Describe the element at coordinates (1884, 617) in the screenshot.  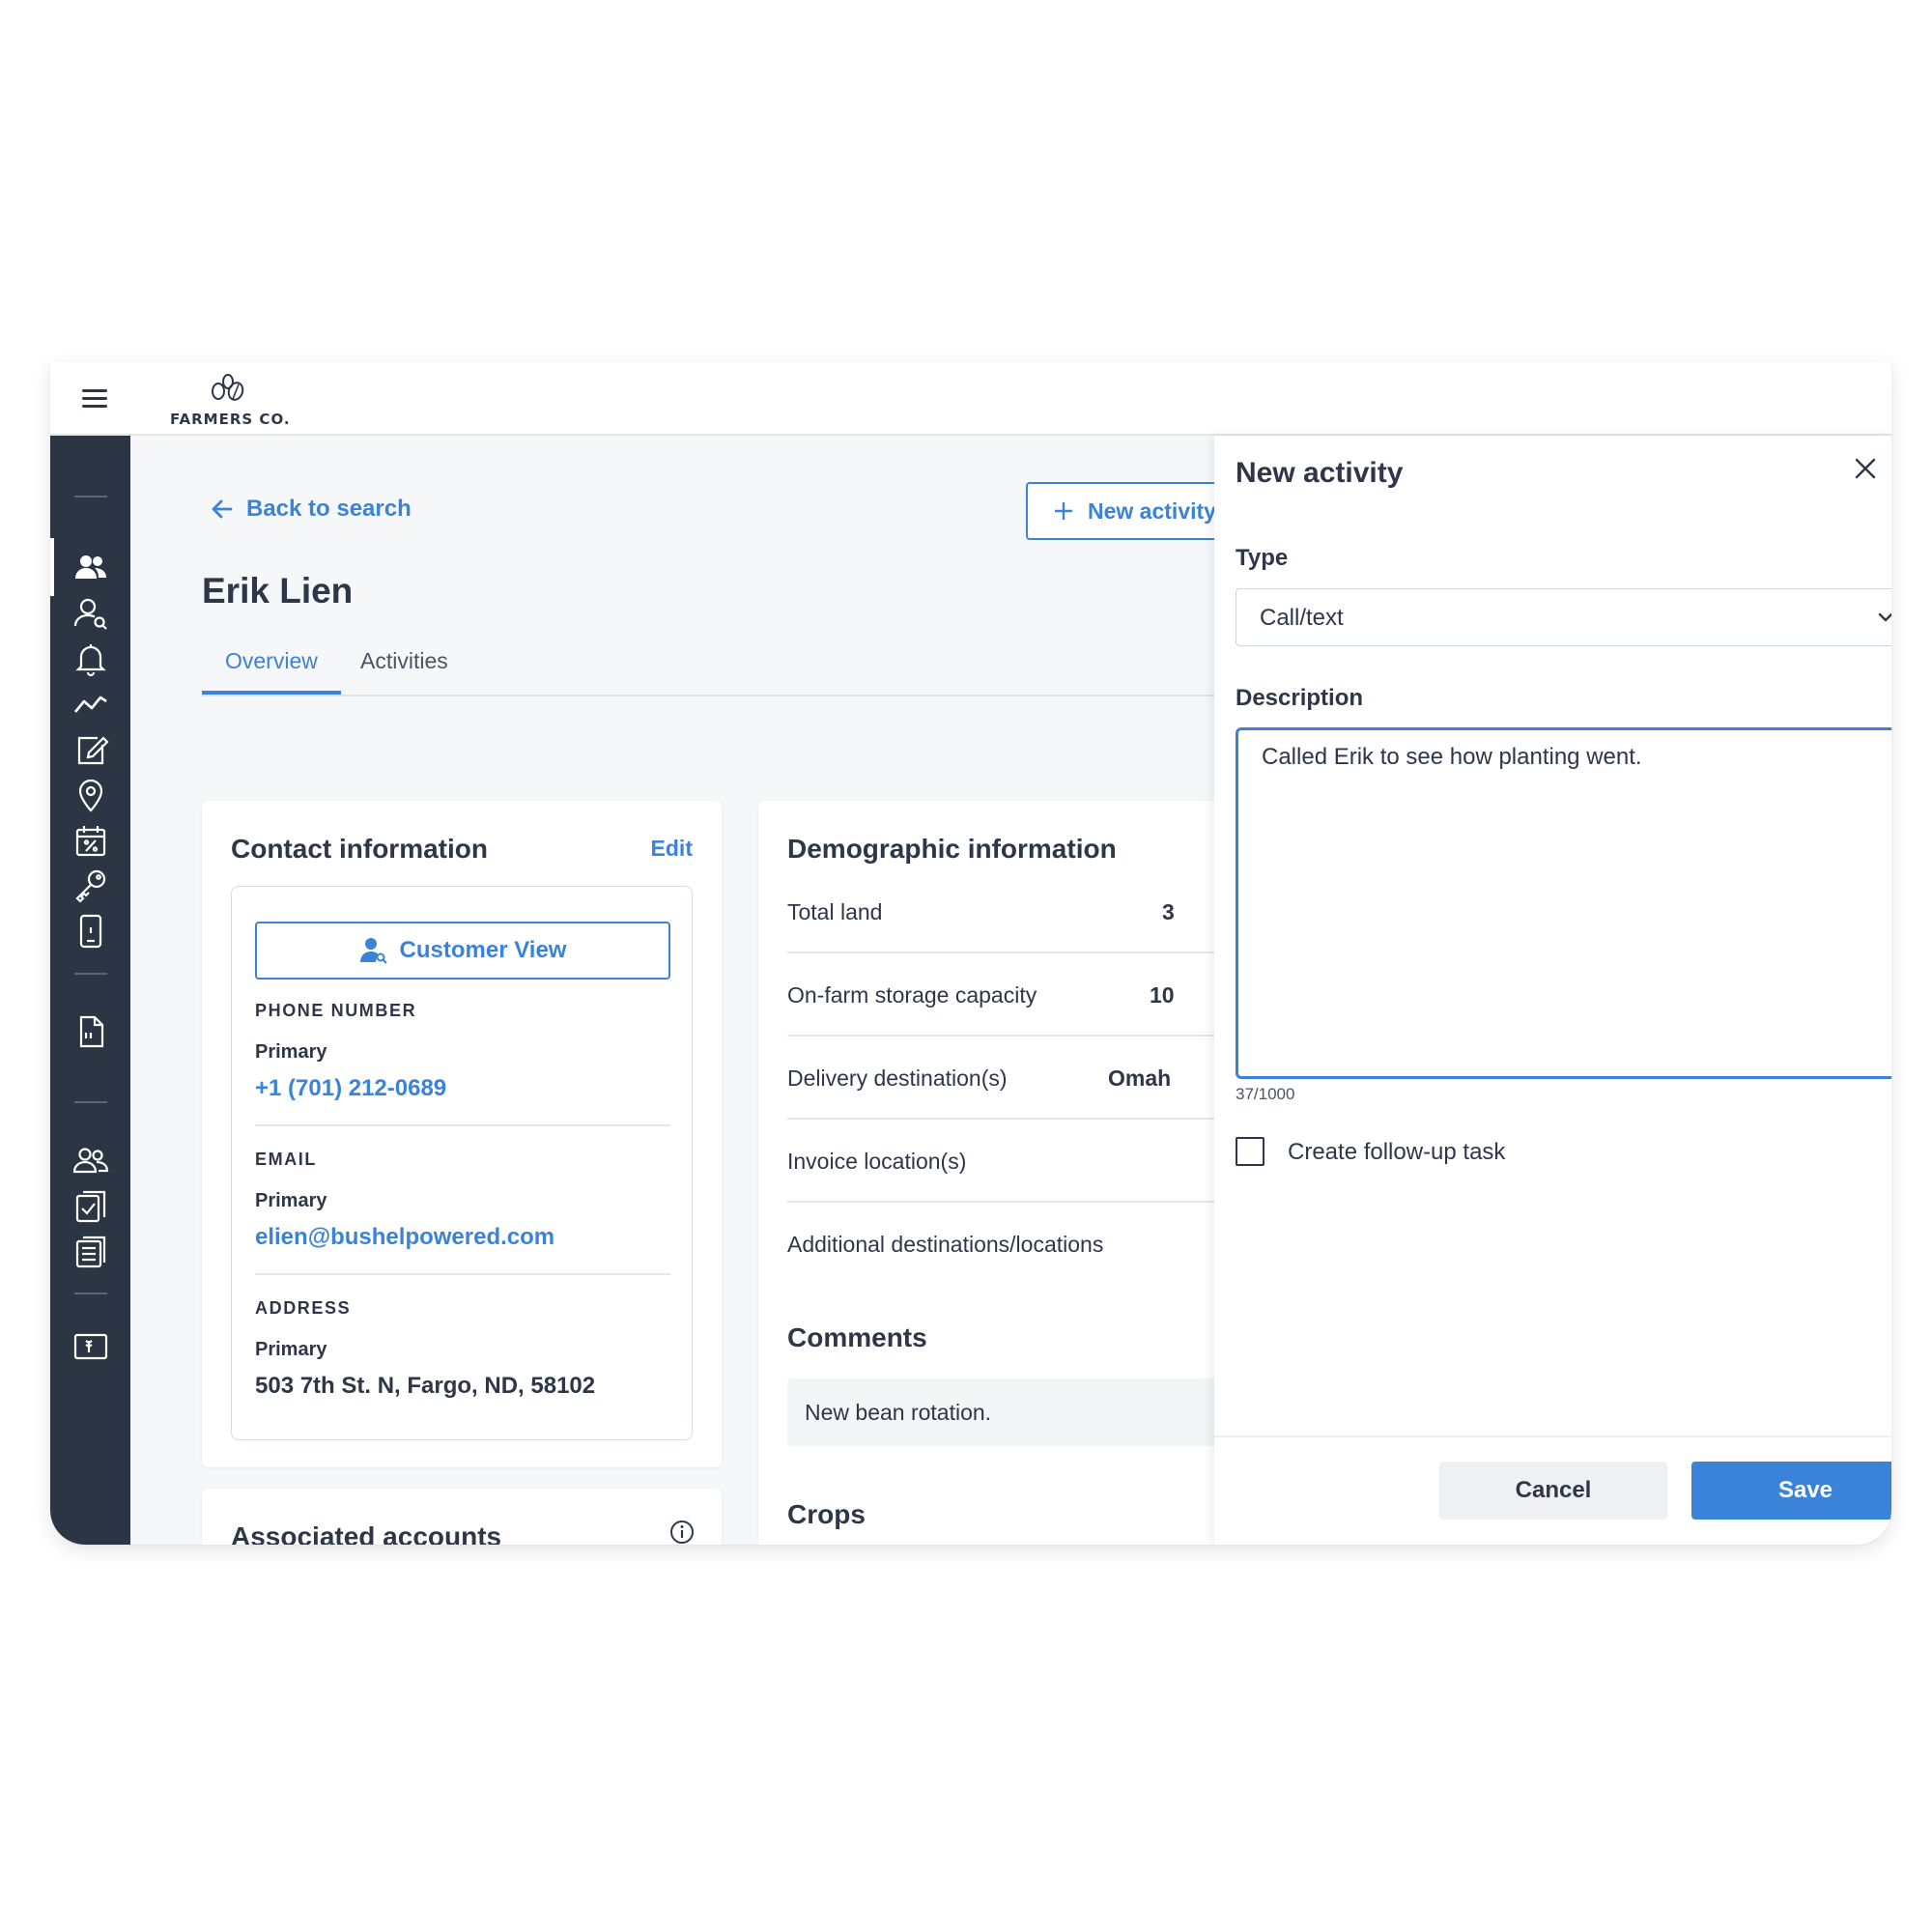
I see `chevron-down-icon` at that location.